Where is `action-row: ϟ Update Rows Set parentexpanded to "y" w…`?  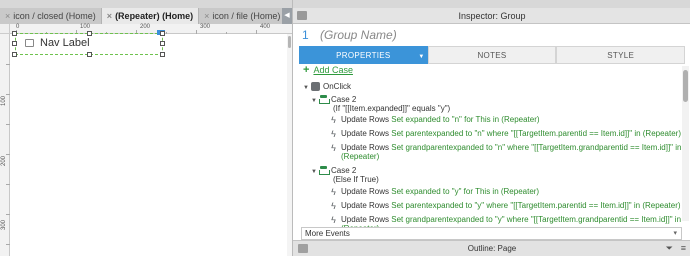
action-row: ϟ Update Rows Set parentexpanded to "y" w… is located at coordinates (505, 206).